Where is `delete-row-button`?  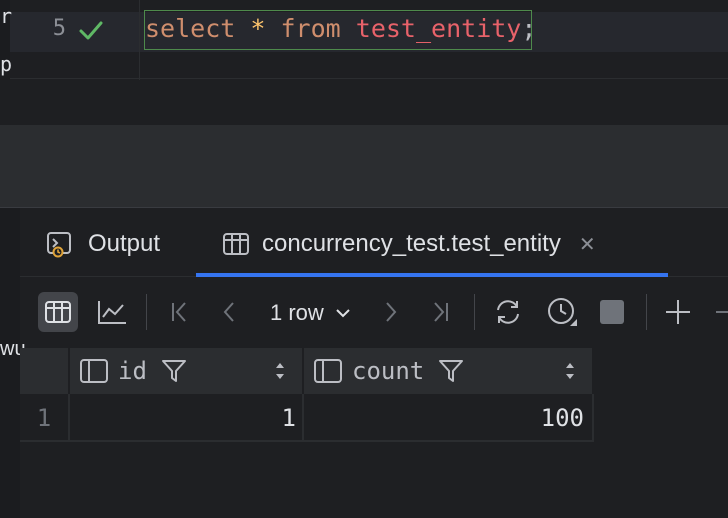 delete-row-button is located at coordinates (718, 312).